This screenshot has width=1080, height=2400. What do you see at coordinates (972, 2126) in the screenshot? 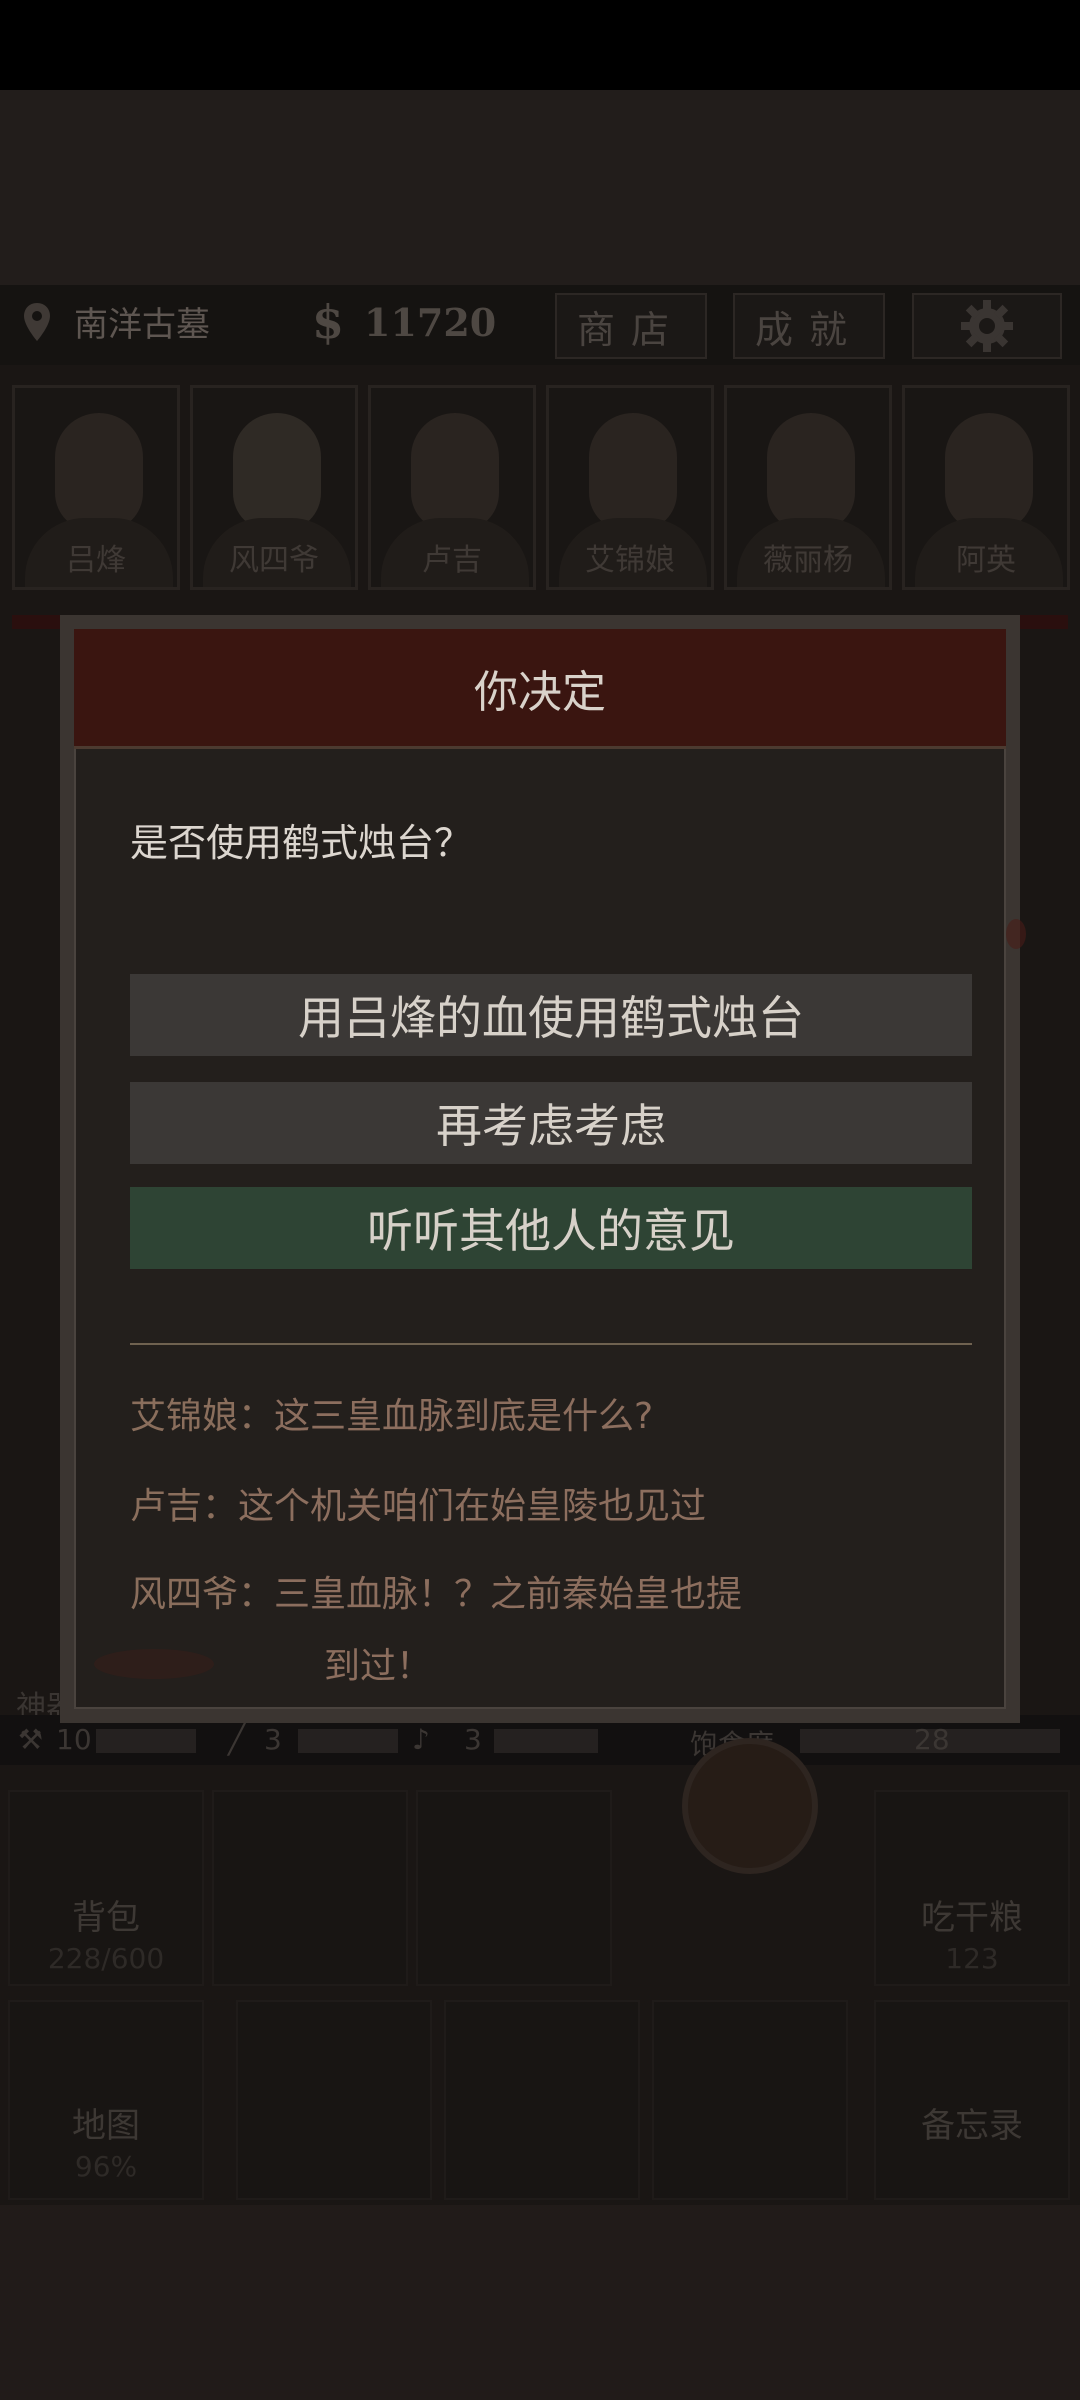
I see `memo-label: 备忘录` at bounding box center [972, 2126].